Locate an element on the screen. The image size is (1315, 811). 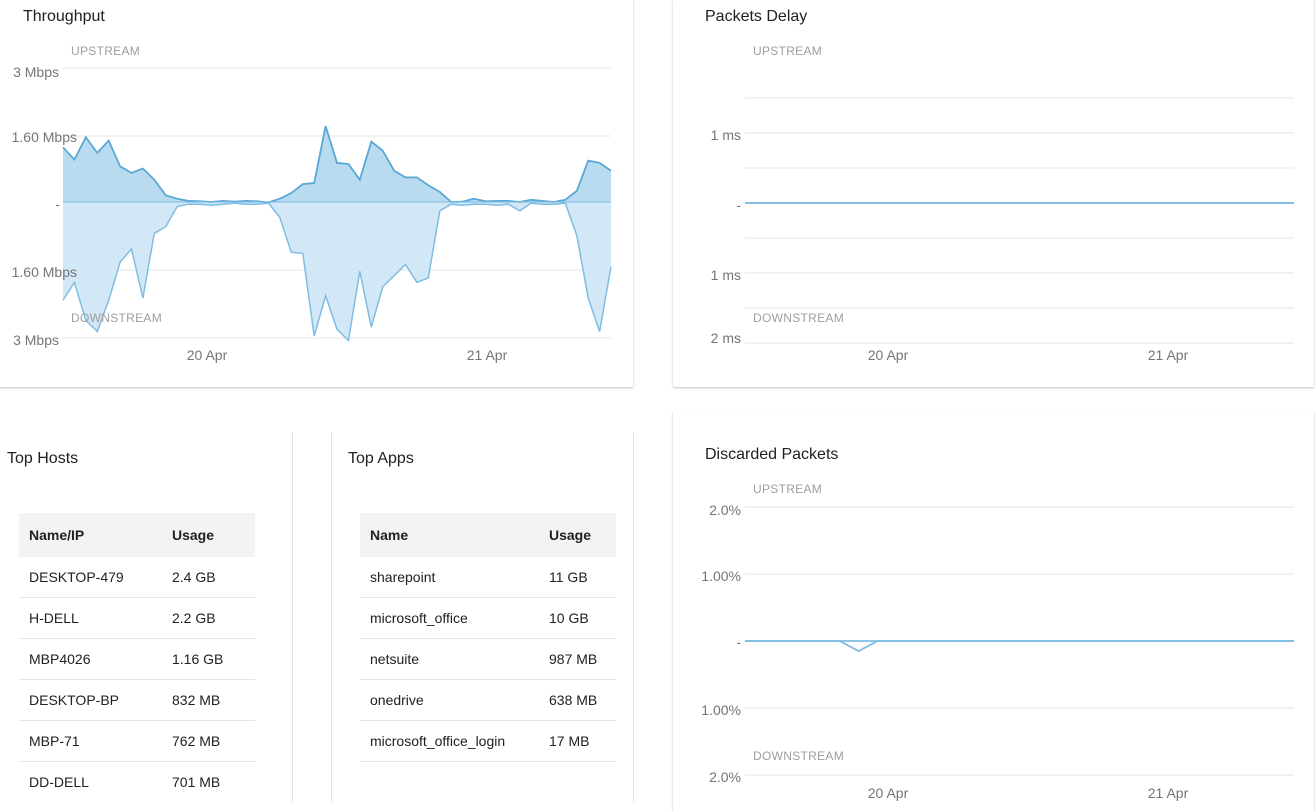
table-row: microsoft_office_login 17 MB is located at coordinates (488, 741).